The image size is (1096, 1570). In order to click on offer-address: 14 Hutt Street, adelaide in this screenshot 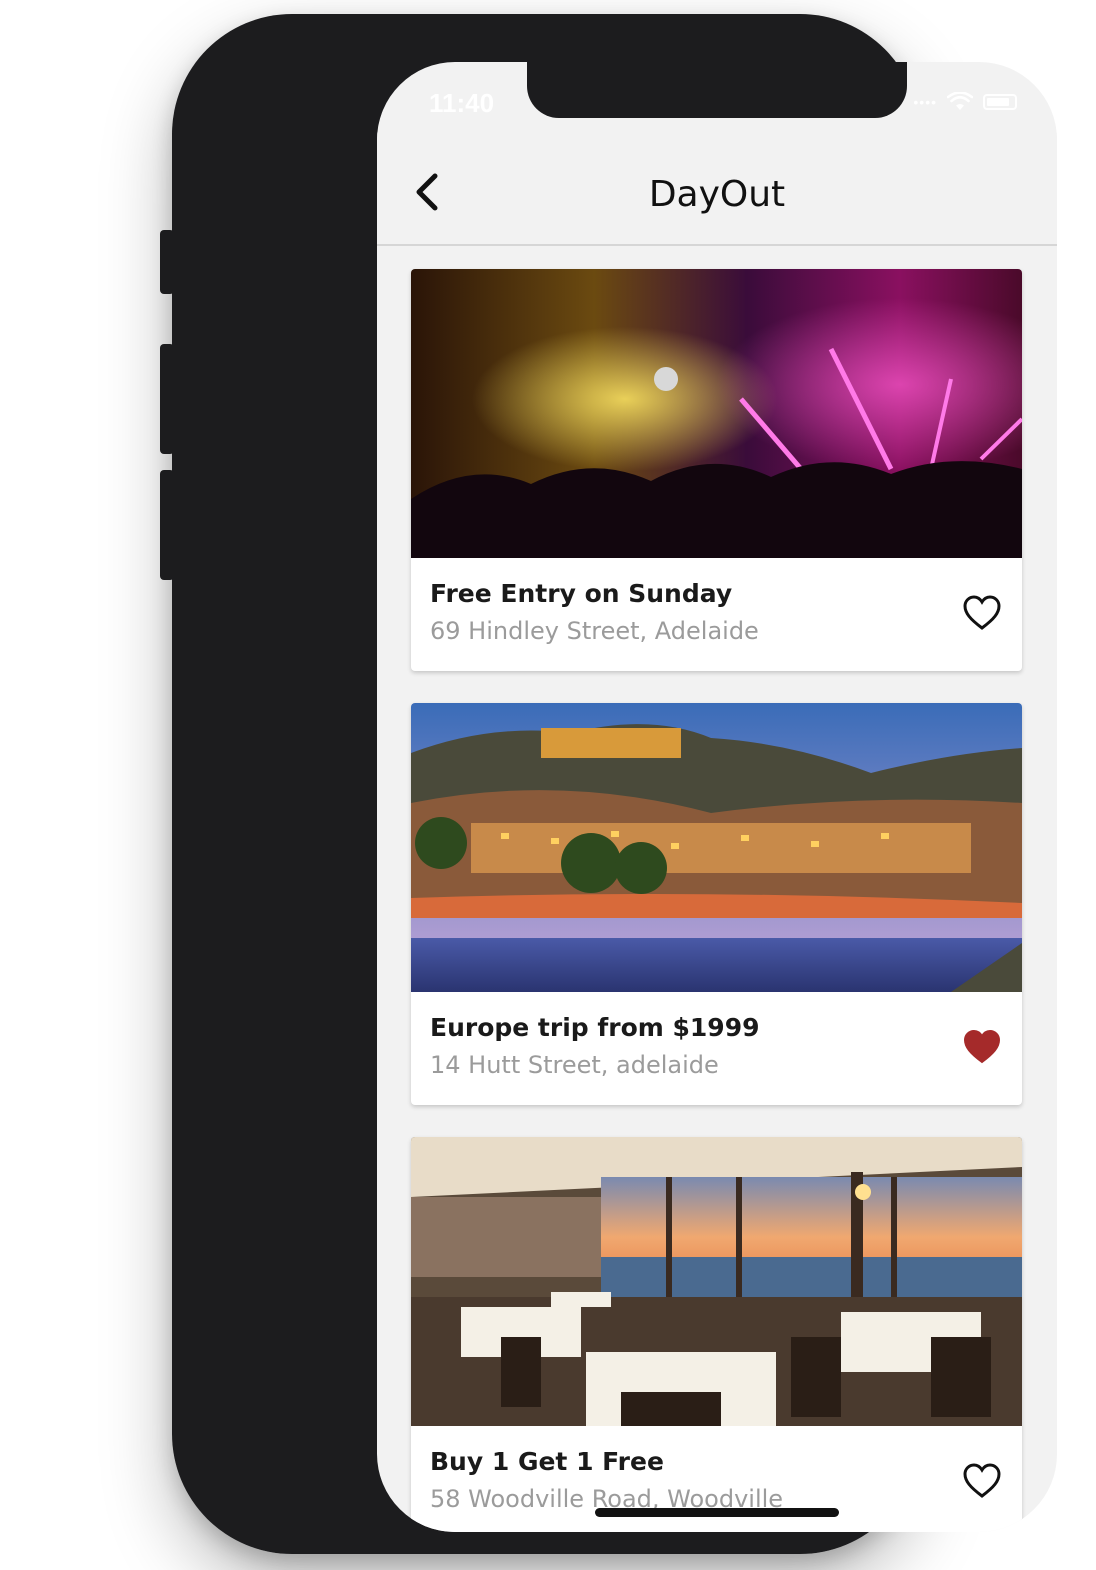, I will do `click(574, 1065)`.